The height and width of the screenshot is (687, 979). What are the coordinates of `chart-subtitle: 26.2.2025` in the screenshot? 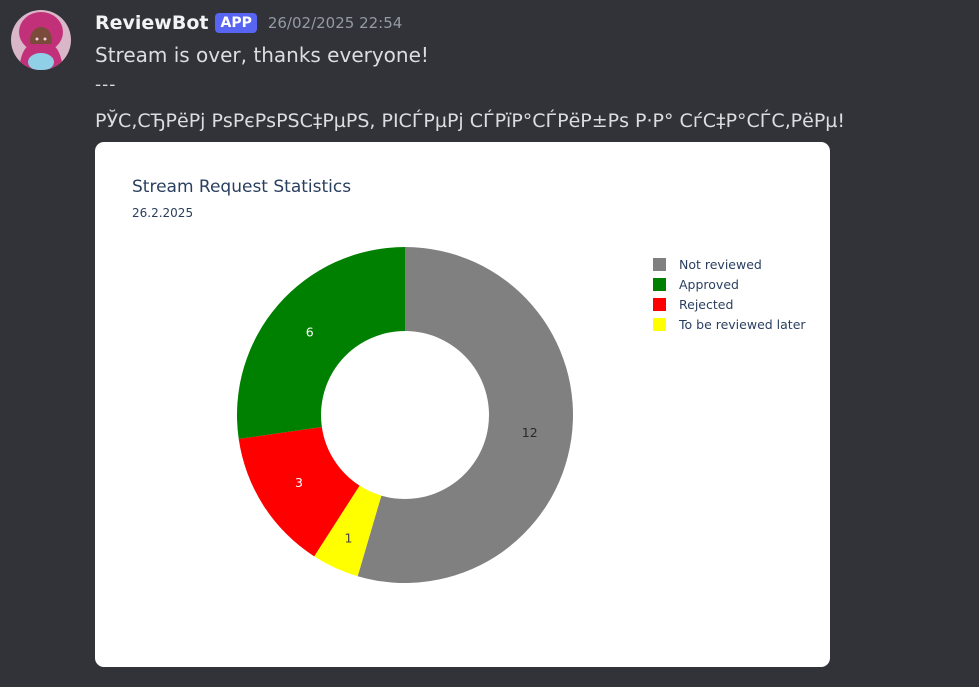 It's located at (163, 213).